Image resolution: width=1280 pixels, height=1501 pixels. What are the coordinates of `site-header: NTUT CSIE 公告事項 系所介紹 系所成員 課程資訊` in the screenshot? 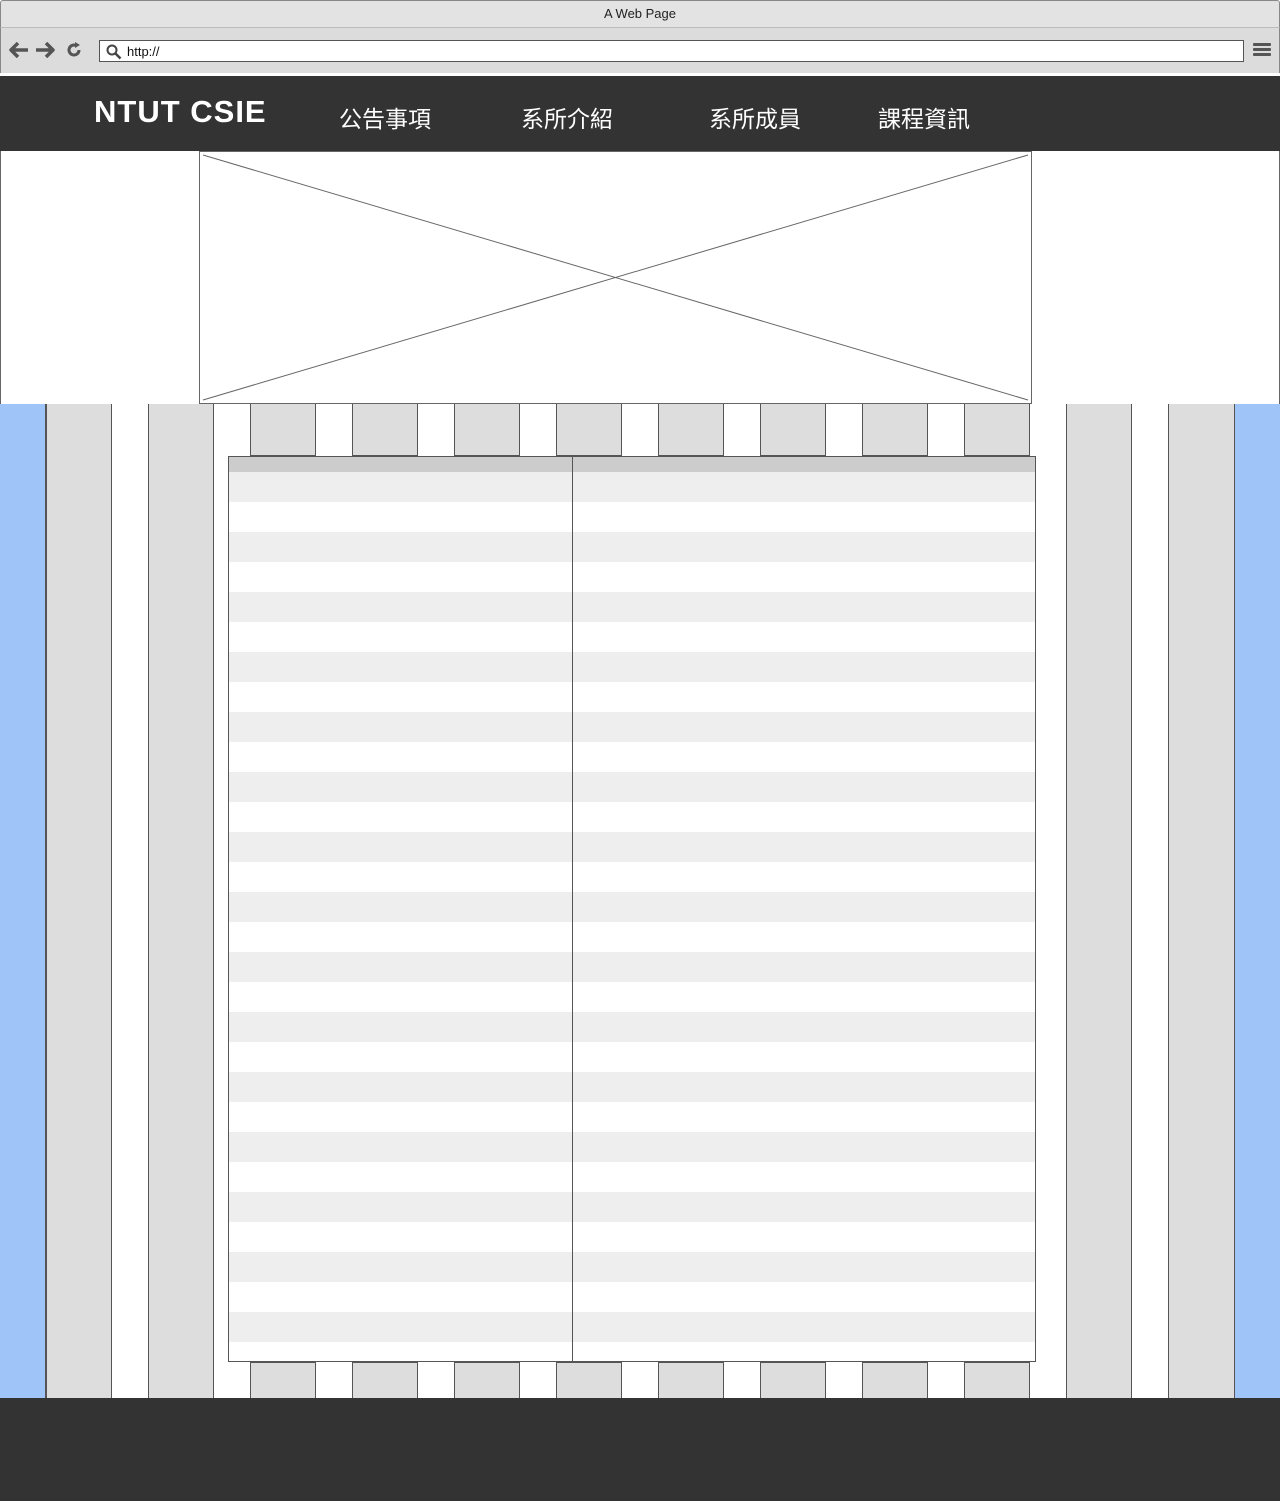 It's located at (640, 113).